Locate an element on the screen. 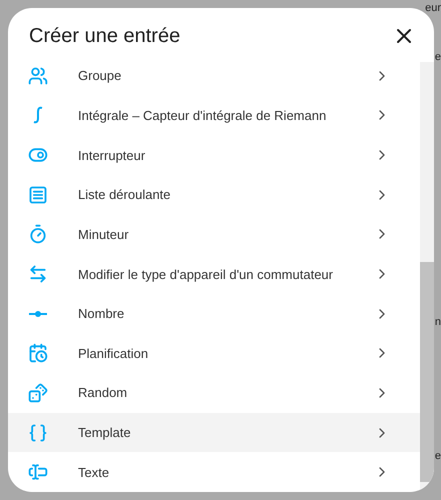 Image resolution: width=441 pixels, height=500 pixels. list-icon is located at coordinates (38, 194).